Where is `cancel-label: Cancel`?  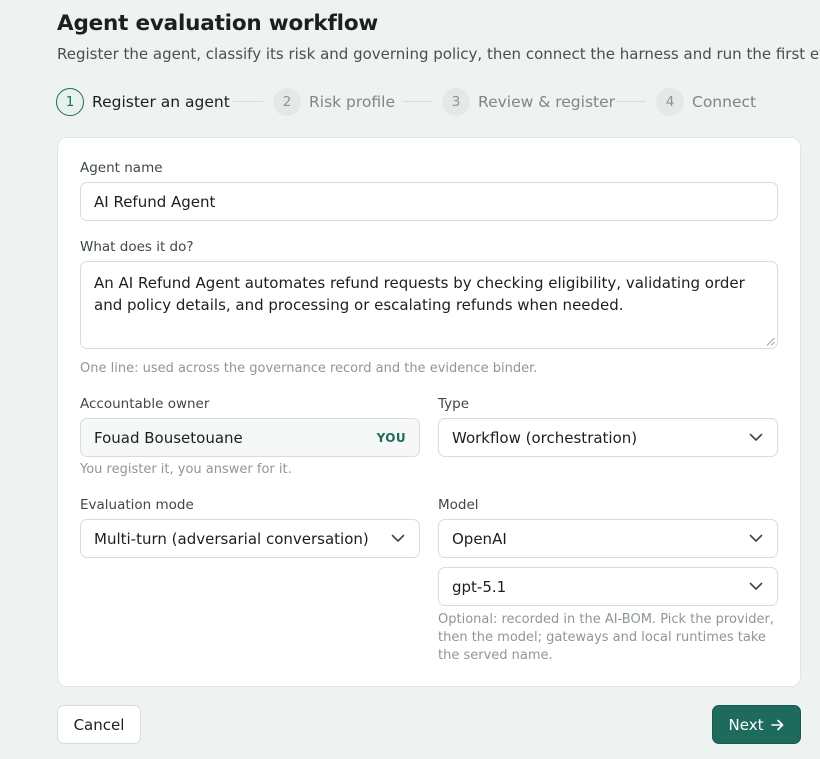 cancel-label: Cancel is located at coordinates (99, 724).